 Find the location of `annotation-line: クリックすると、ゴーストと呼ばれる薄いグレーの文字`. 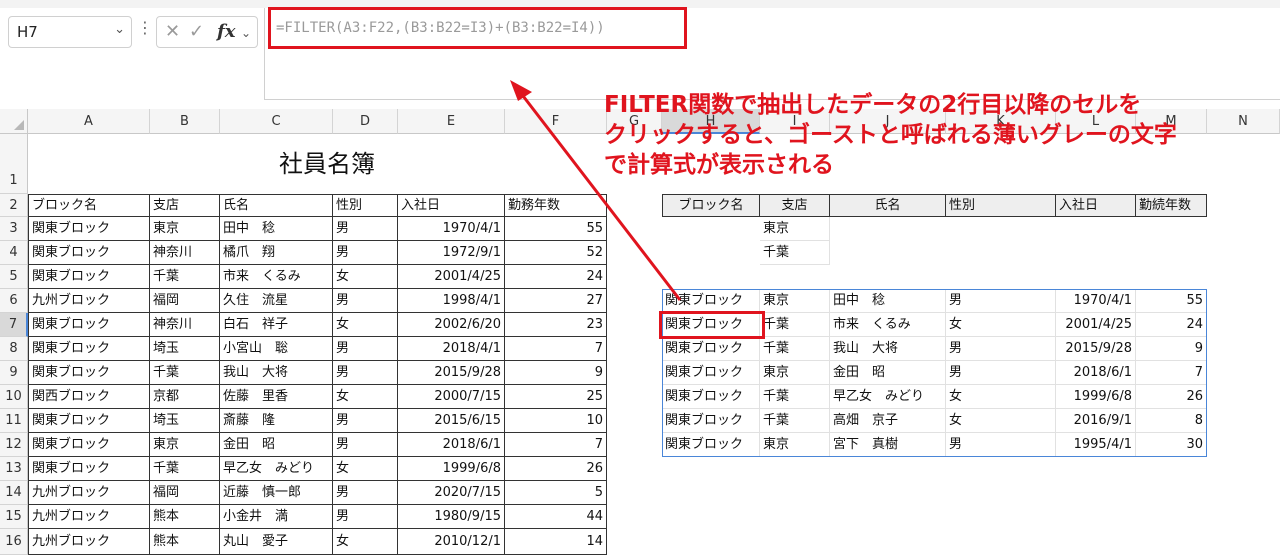

annotation-line: クリックすると、ゴーストと呼ばれる薄いグレーの文字 is located at coordinates (890, 135).